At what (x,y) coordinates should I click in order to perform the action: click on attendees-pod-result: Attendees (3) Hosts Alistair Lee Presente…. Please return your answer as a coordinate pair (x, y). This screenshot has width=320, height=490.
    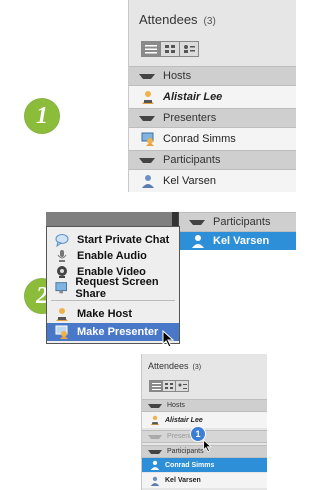
    Looking at the image, I should click on (204, 422).